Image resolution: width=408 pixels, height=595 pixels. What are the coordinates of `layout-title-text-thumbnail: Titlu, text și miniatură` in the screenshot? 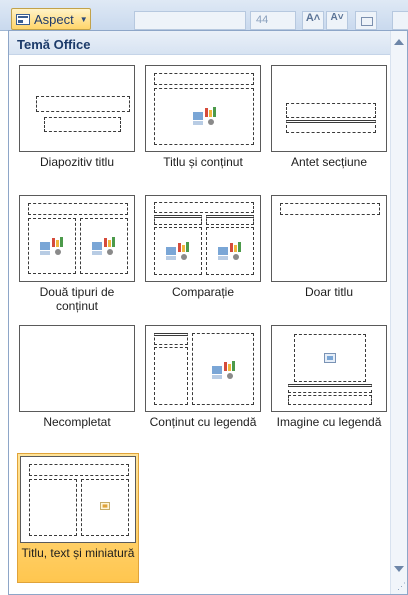 It's located at (78, 518).